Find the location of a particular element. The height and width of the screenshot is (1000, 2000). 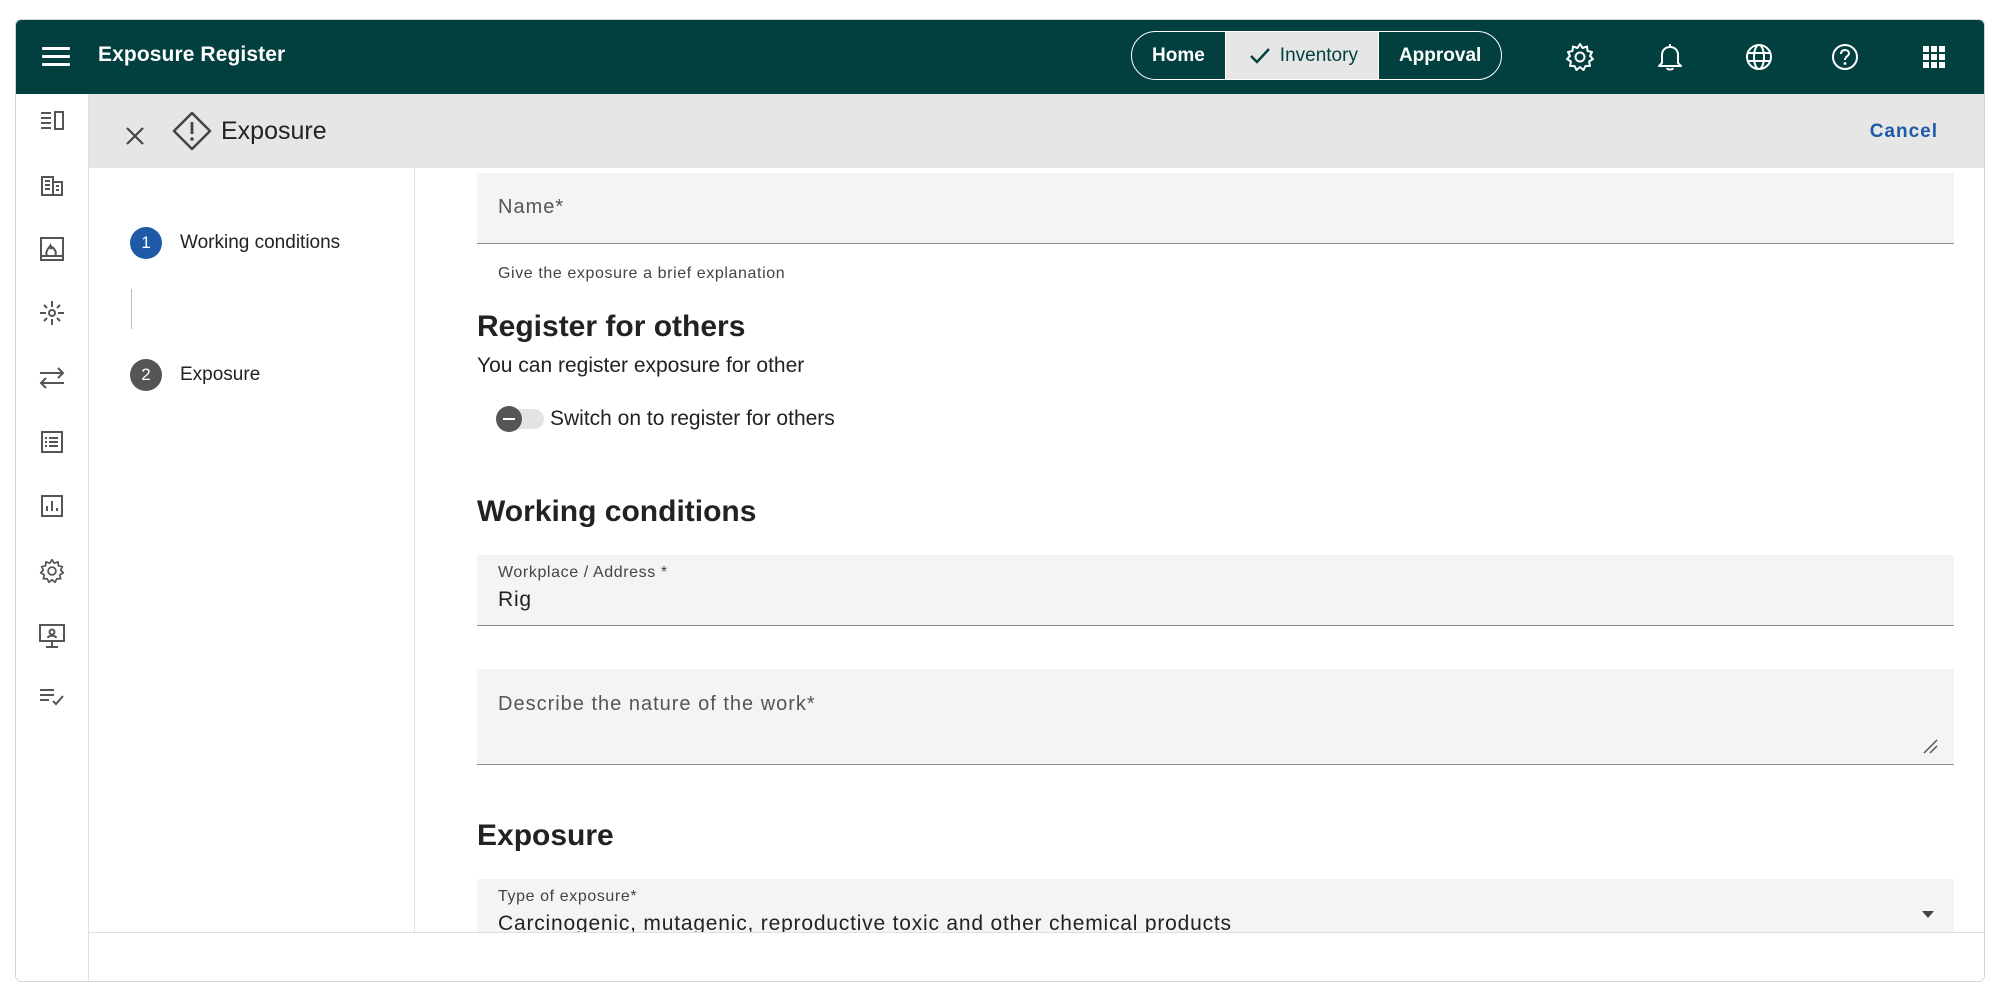

app-title: Exposure Register is located at coordinates (192, 54).